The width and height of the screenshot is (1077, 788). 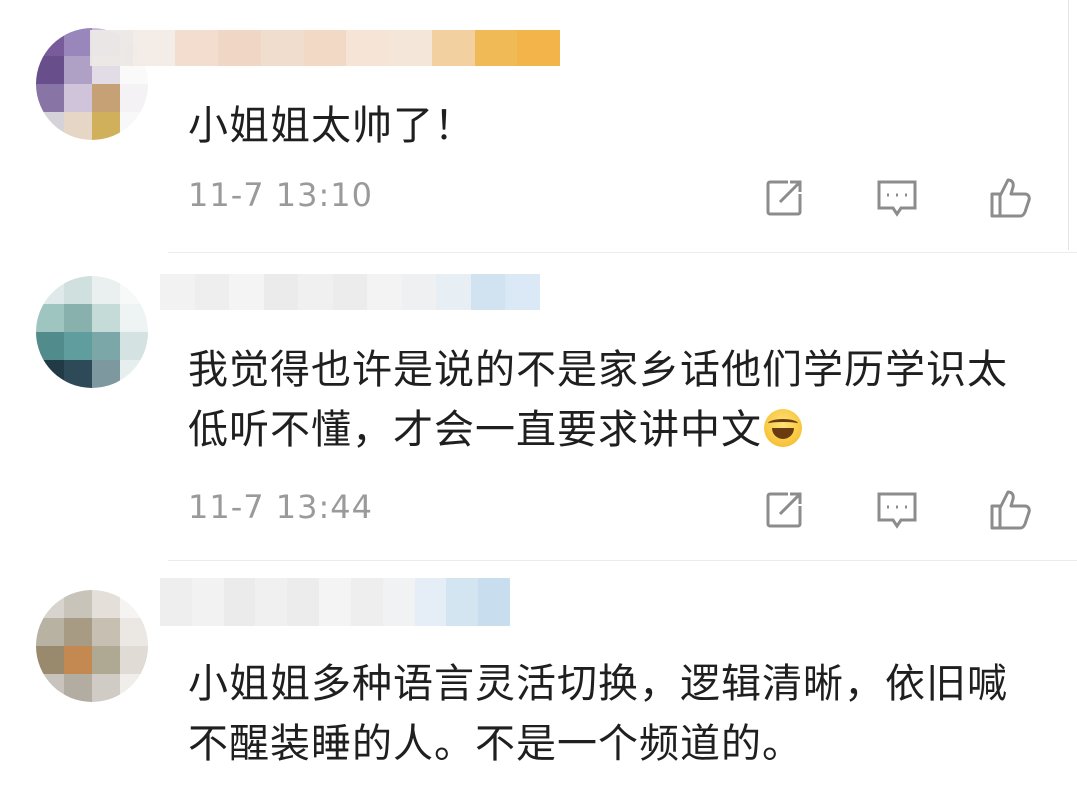 What do you see at coordinates (1068, 125) in the screenshot?
I see `scrollbar-edge` at bounding box center [1068, 125].